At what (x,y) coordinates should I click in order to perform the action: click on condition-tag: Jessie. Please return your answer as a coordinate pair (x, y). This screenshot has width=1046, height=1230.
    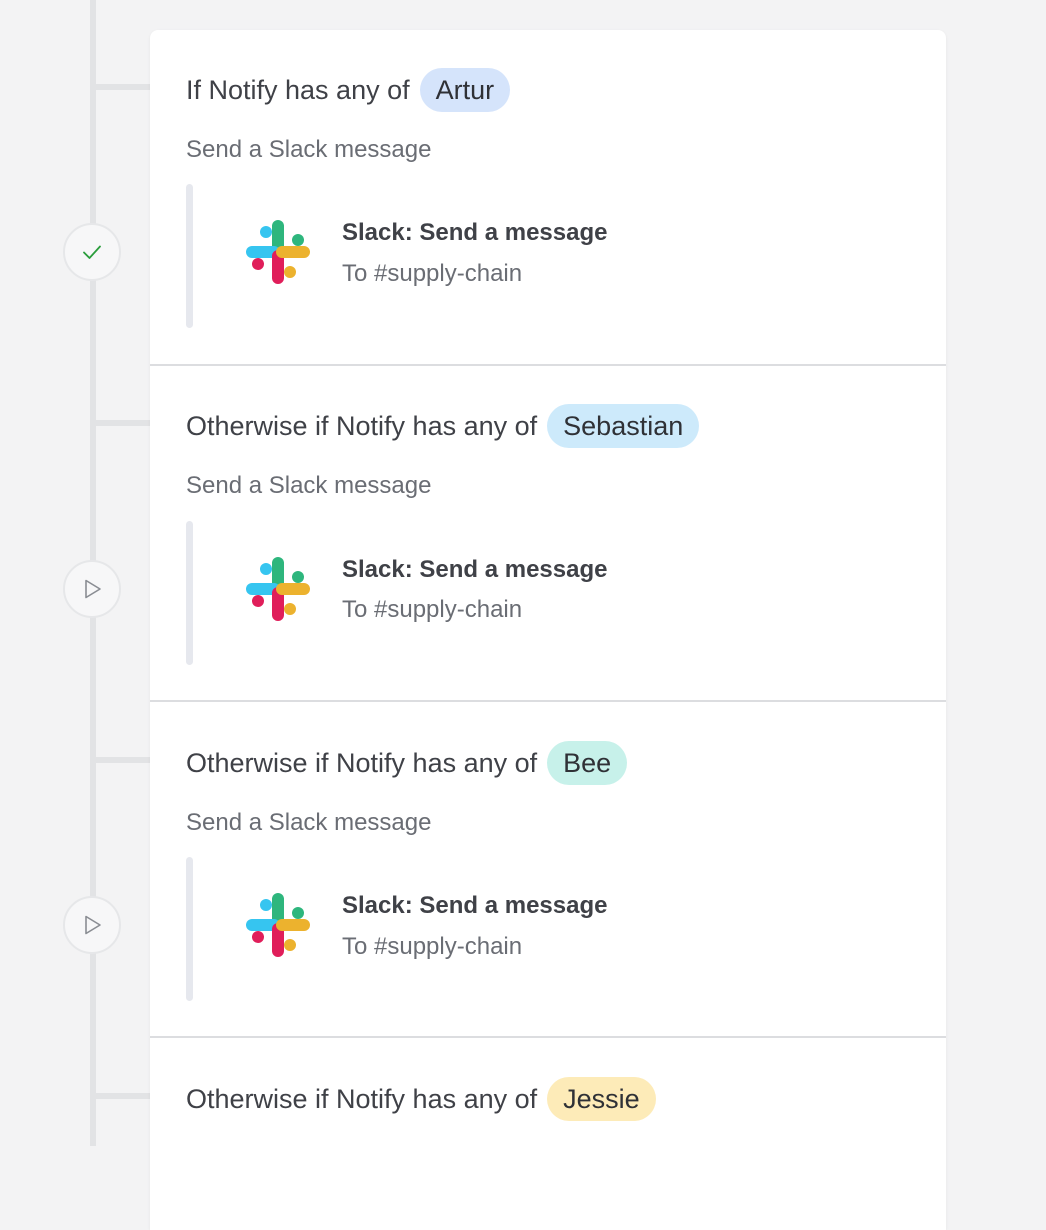
    Looking at the image, I should click on (601, 1099).